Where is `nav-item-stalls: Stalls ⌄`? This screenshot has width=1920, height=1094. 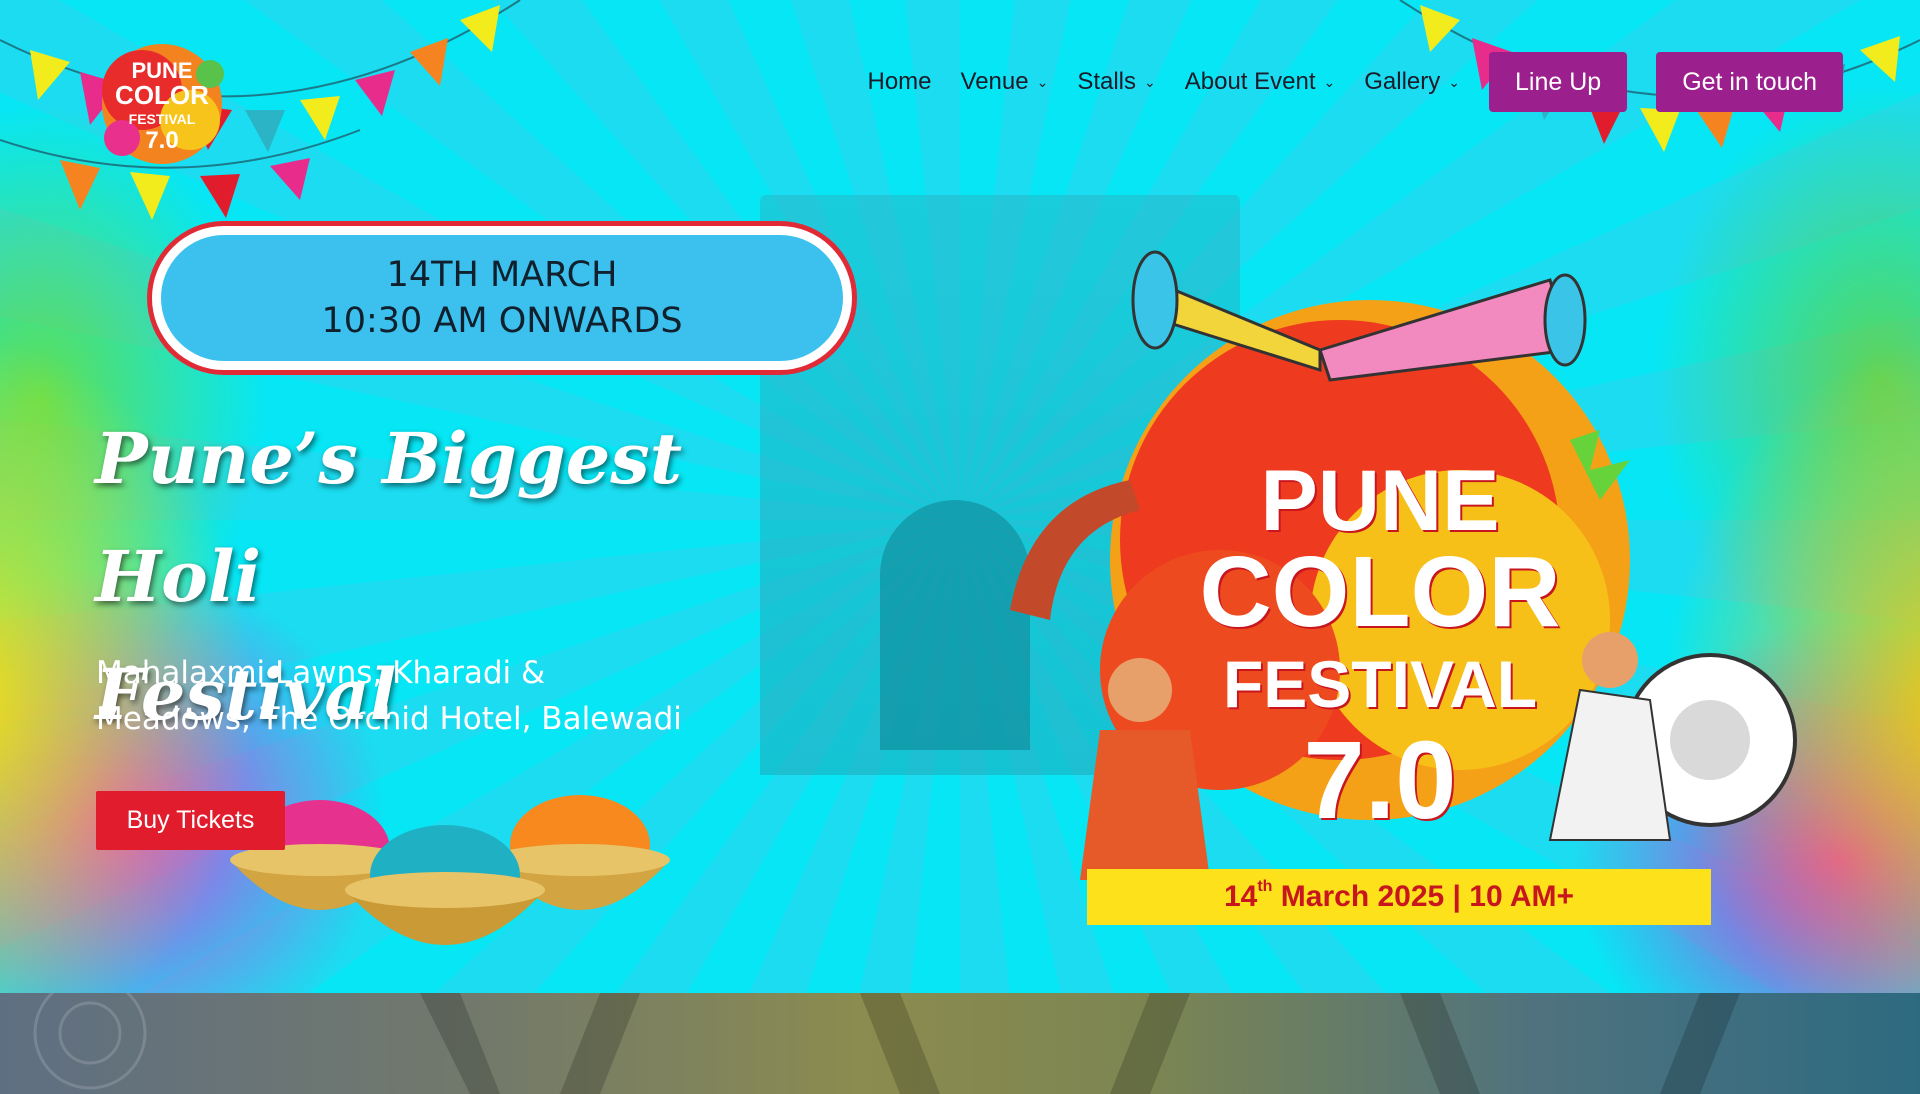
nav-item-stalls: Stalls ⌄ is located at coordinates (1116, 82).